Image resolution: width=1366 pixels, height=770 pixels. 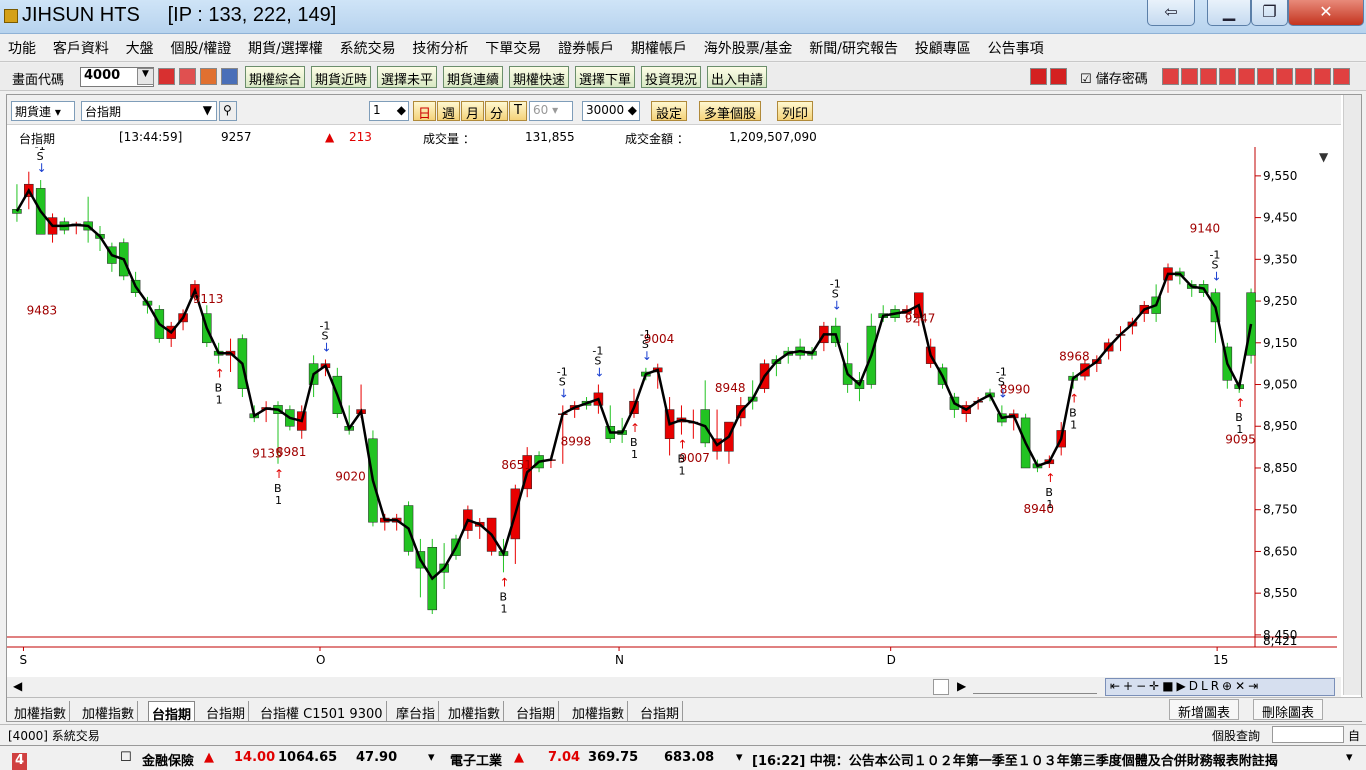 I want to click on chart-icon, so click(x=1189, y=76).